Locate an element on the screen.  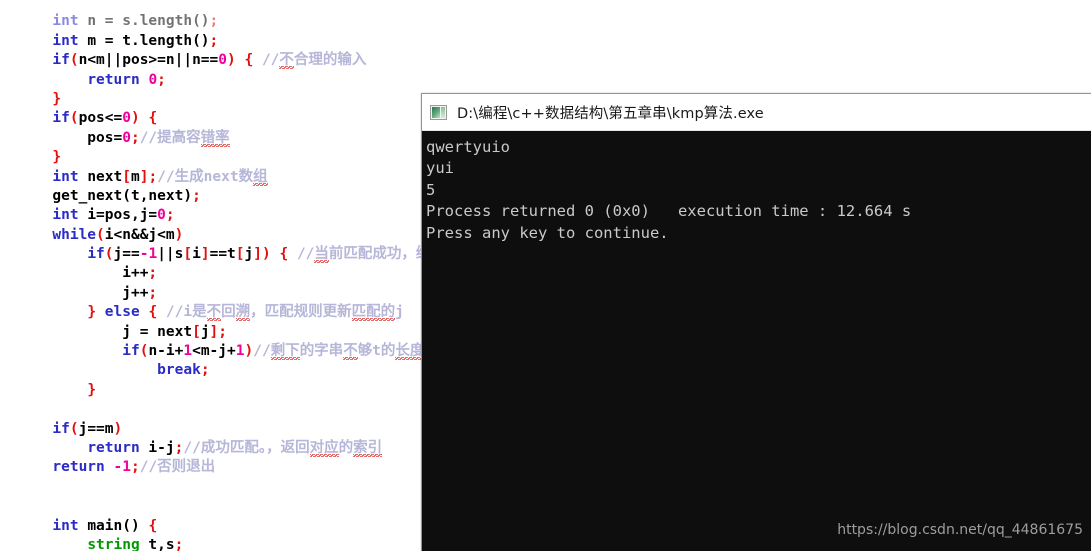
code-line: int n = s.length(); is located at coordinates (280, 14).